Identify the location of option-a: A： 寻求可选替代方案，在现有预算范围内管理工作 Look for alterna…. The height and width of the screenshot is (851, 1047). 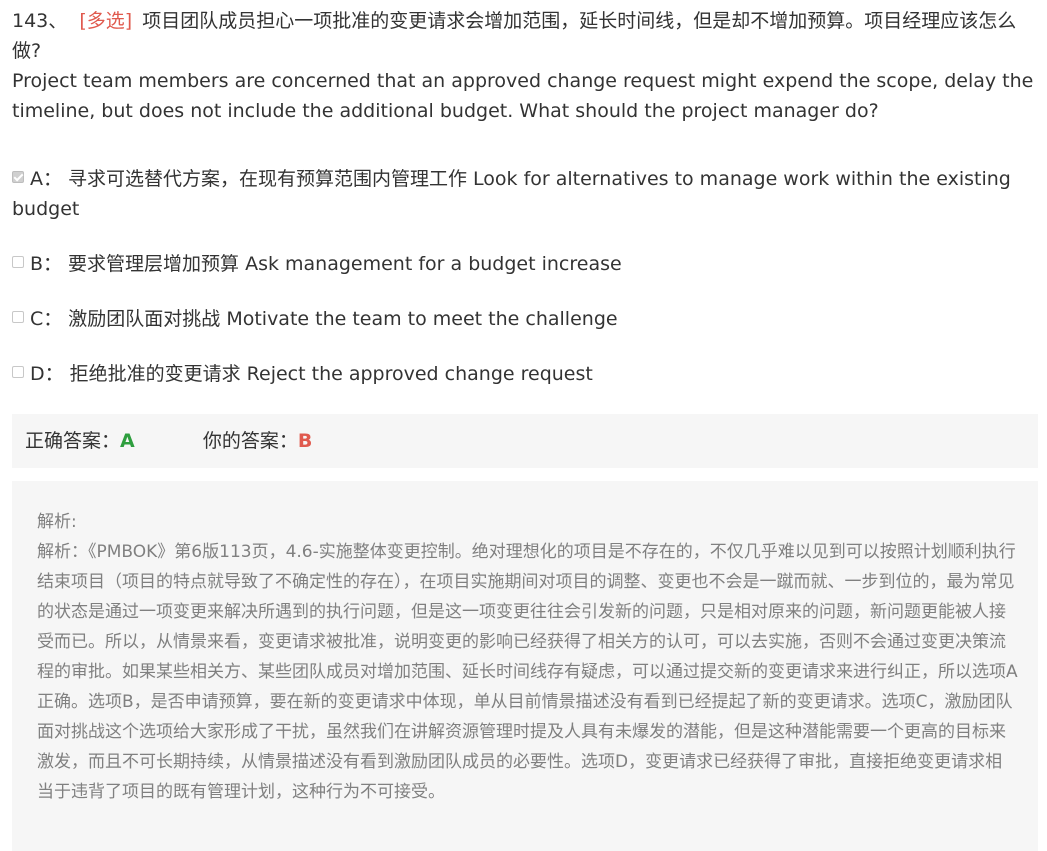
(526, 194).